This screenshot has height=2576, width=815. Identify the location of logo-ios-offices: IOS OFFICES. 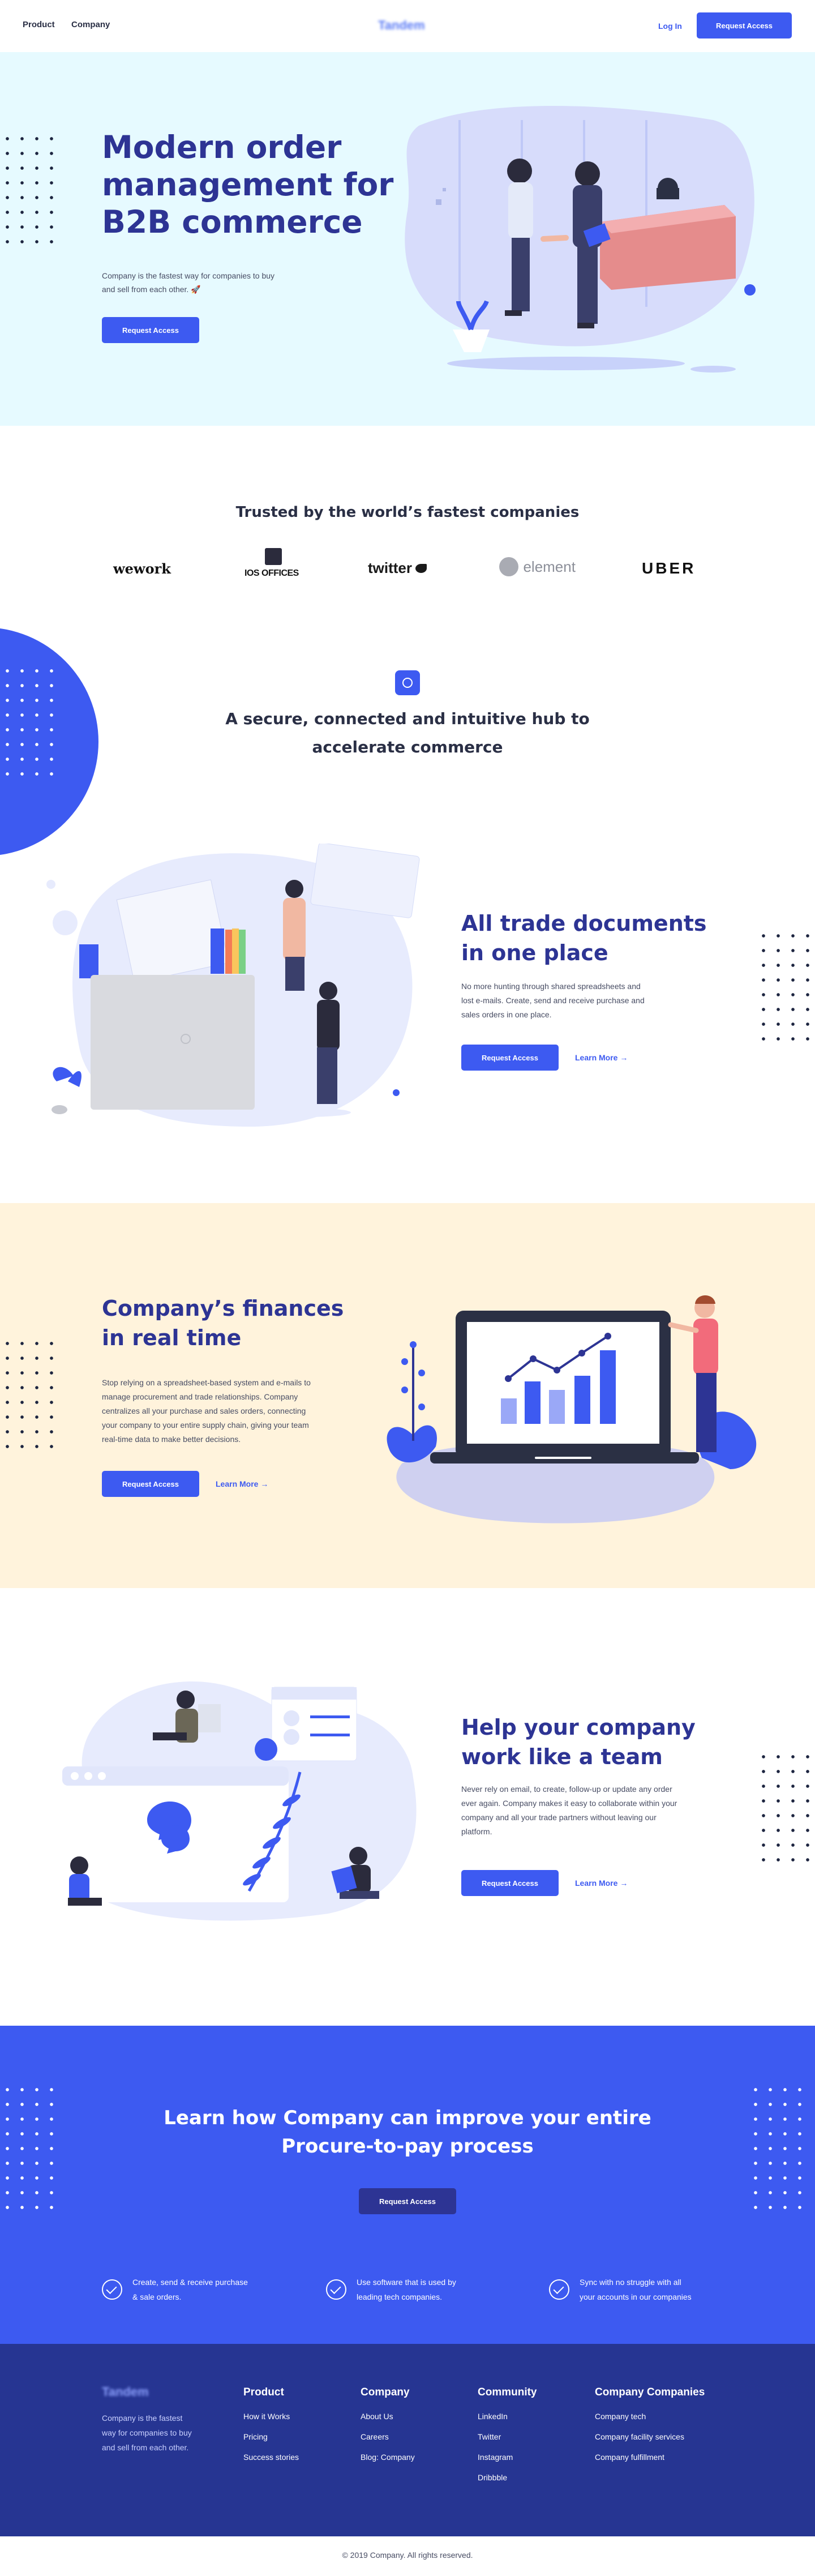
(274, 565).